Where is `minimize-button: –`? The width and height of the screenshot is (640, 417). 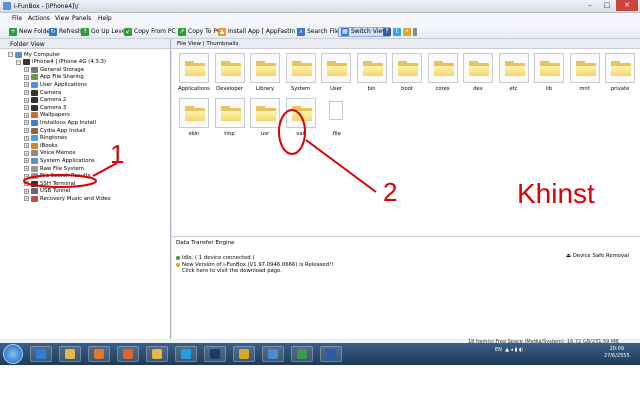
minimize-button: – is located at coordinates (590, 5).